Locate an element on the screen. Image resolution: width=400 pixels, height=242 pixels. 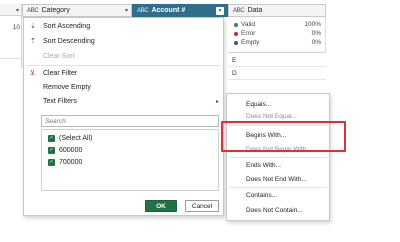
list-item: ✓ 600000 is located at coordinates (65, 150).